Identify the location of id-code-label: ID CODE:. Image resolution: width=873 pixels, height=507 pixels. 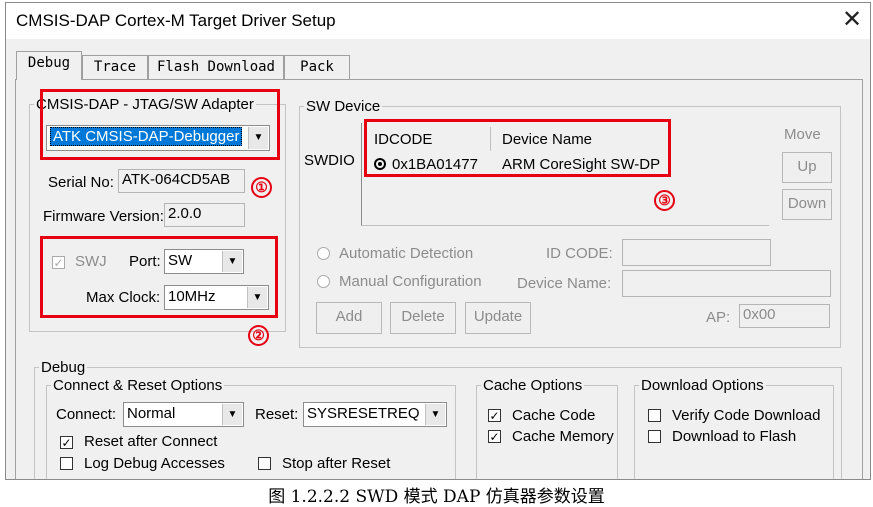
(579, 253).